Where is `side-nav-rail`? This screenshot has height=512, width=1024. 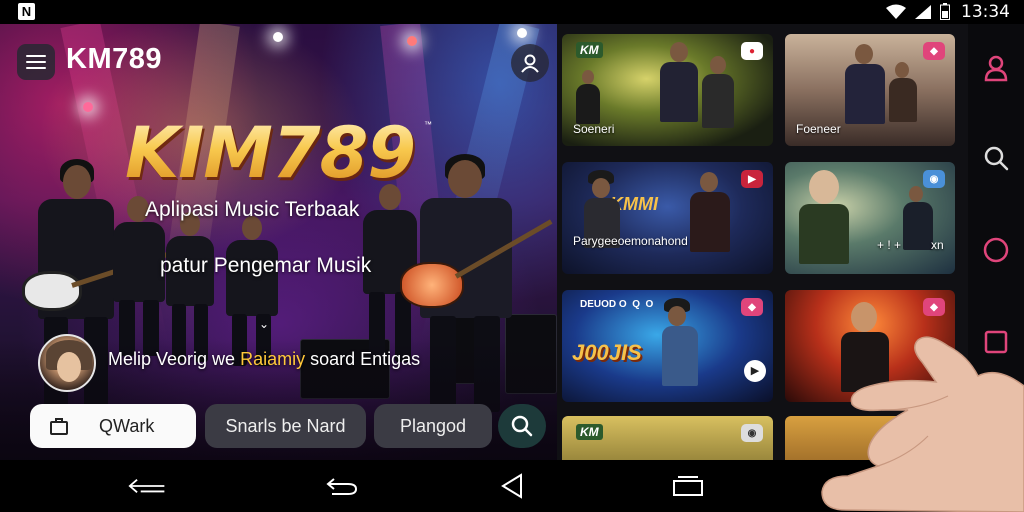
side-nav-rail is located at coordinates (996, 242).